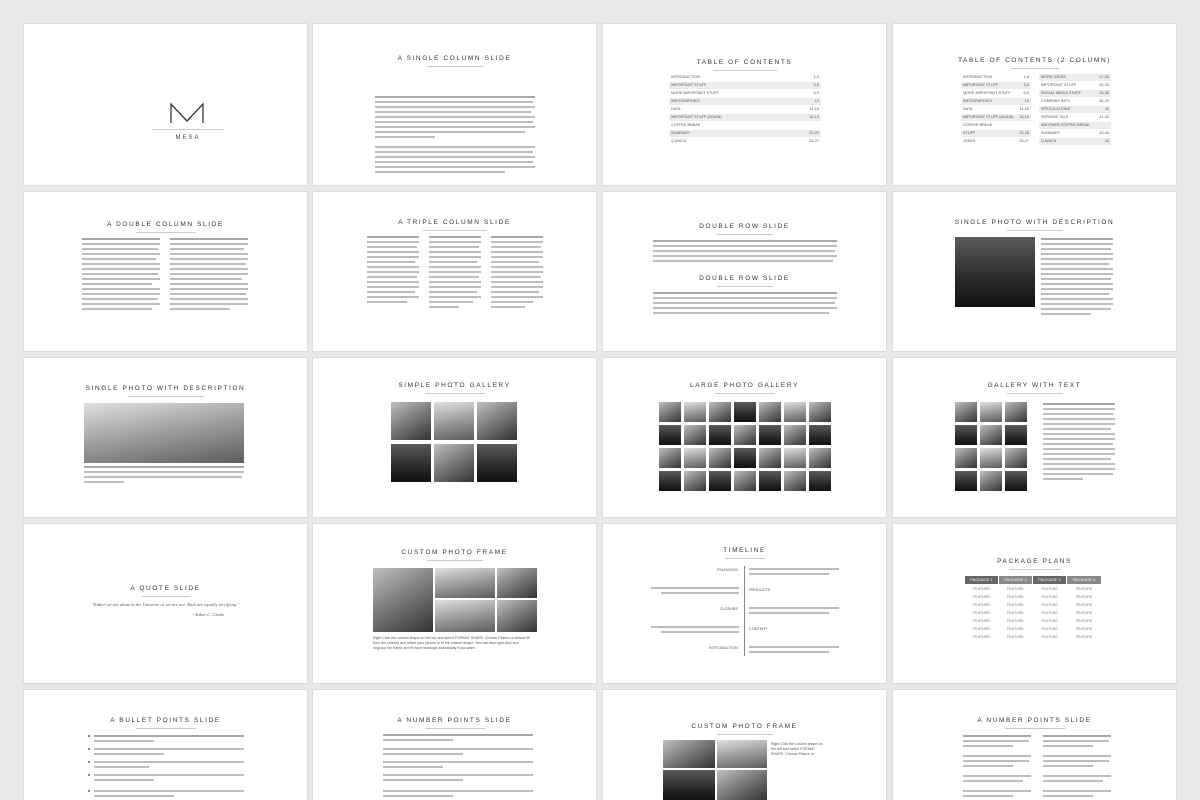 The width and height of the screenshot is (1200, 800). Describe the element at coordinates (1075, 85) in the screenshot. I see `toc-row: IMPORTANT STUFF 30-33` at that location.